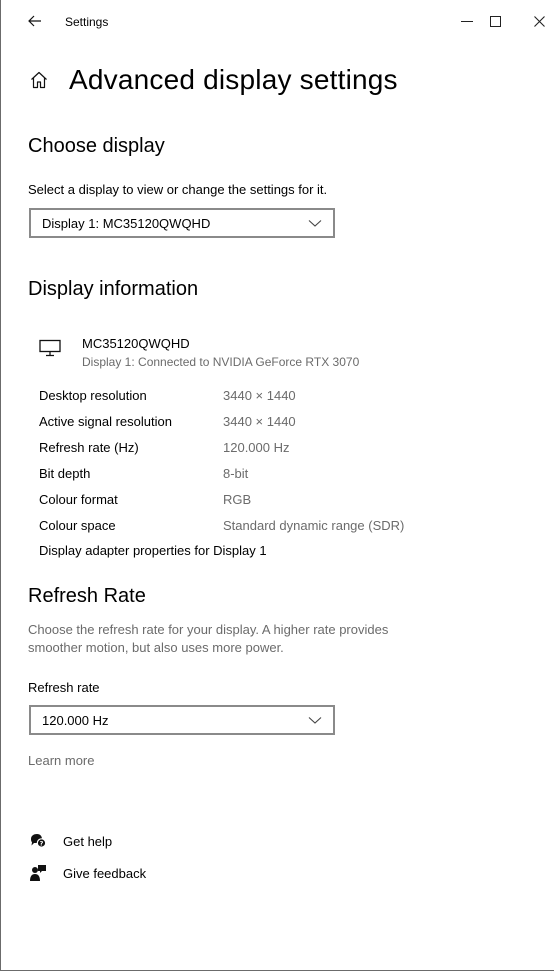  What do you see at coordinates (256, 447) in the screenshot?
I see `info-value: 120.000 Hz` at bounding box center [256, 447].